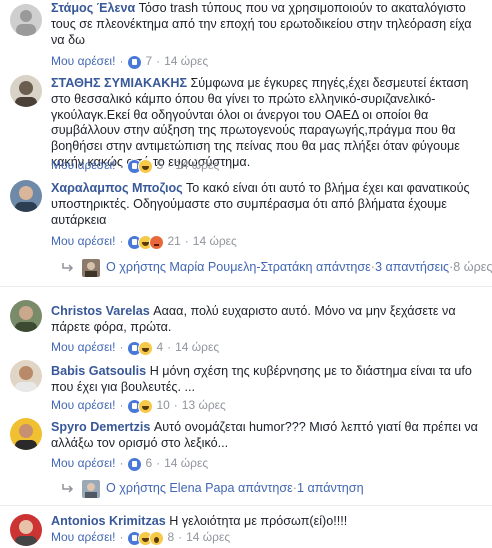 The width and height of the screenshot is (492, 548). Describe the element at coordinates (199, 488) in the screenshot. I see `reply-user: Ο χρήστης Elena Papa απάντησε` at that location.